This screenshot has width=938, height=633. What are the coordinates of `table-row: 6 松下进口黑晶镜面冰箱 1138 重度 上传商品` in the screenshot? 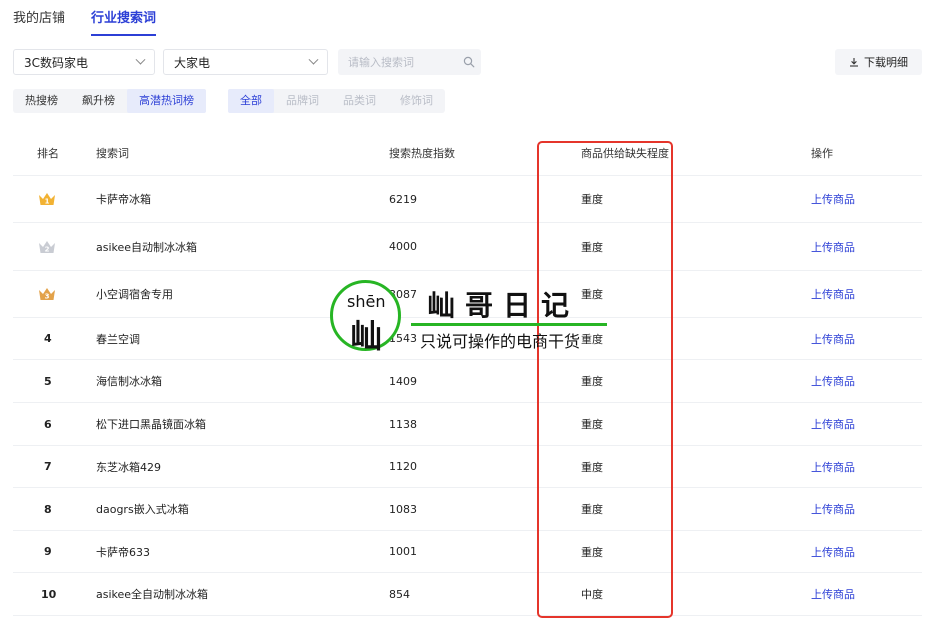 It's located at (467, 424).